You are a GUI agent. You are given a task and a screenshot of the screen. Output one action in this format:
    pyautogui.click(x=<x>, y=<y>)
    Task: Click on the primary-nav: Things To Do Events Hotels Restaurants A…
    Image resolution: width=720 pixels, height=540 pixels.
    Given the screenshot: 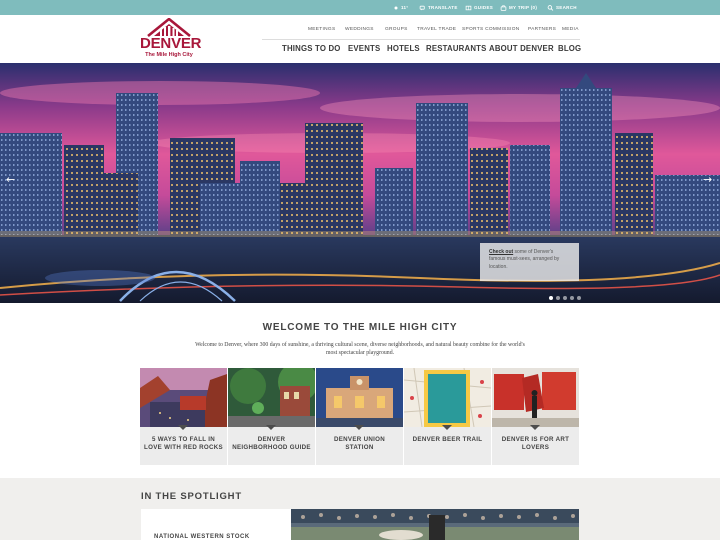 What is the action you would take?
    pyautogui.click(x=430, y=50)
    